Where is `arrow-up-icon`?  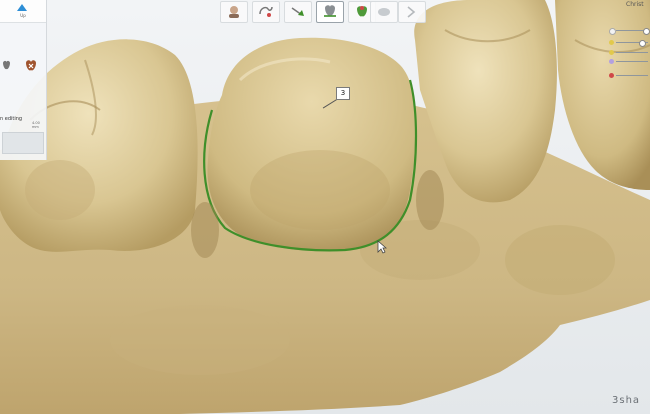 arrow-up-icon is located at coordinates (22, 7).